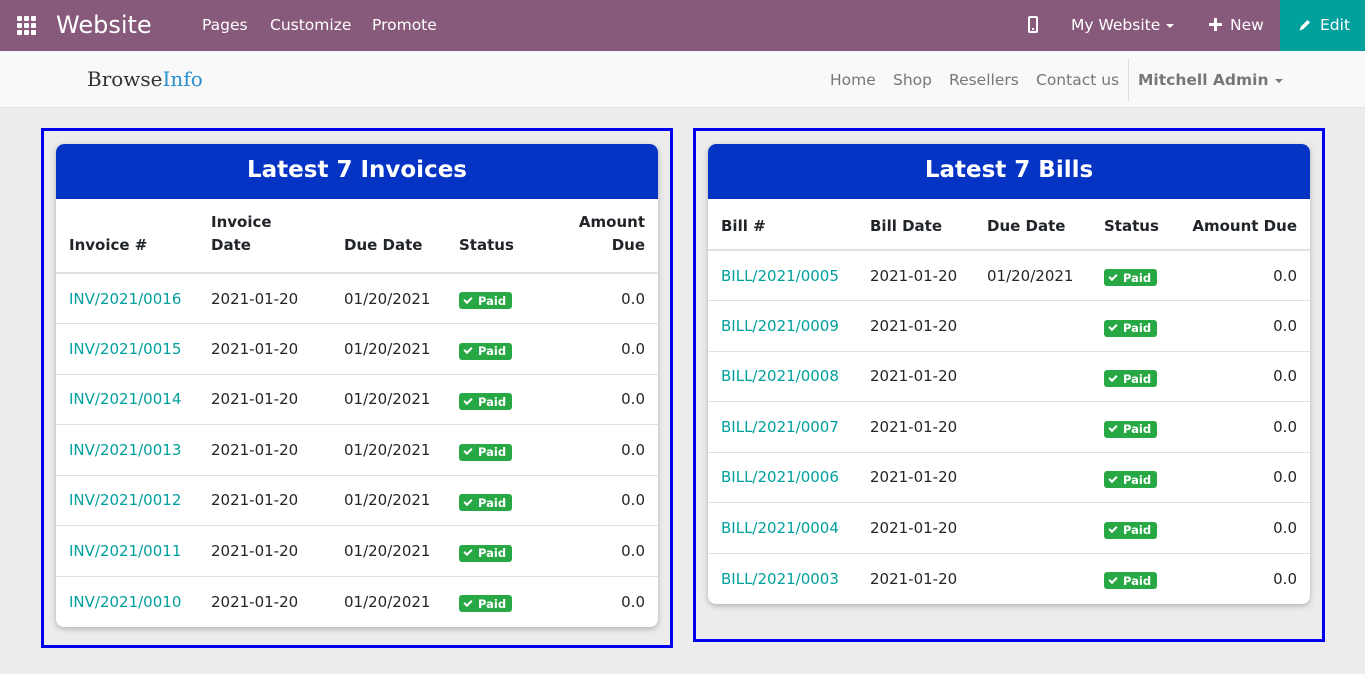 The image size is (1365, 674). What do you see at coordinates (125, 349) in the screenshot?
I see `invoice-link: INV/2021/0015` at bounding box center [125, 349].